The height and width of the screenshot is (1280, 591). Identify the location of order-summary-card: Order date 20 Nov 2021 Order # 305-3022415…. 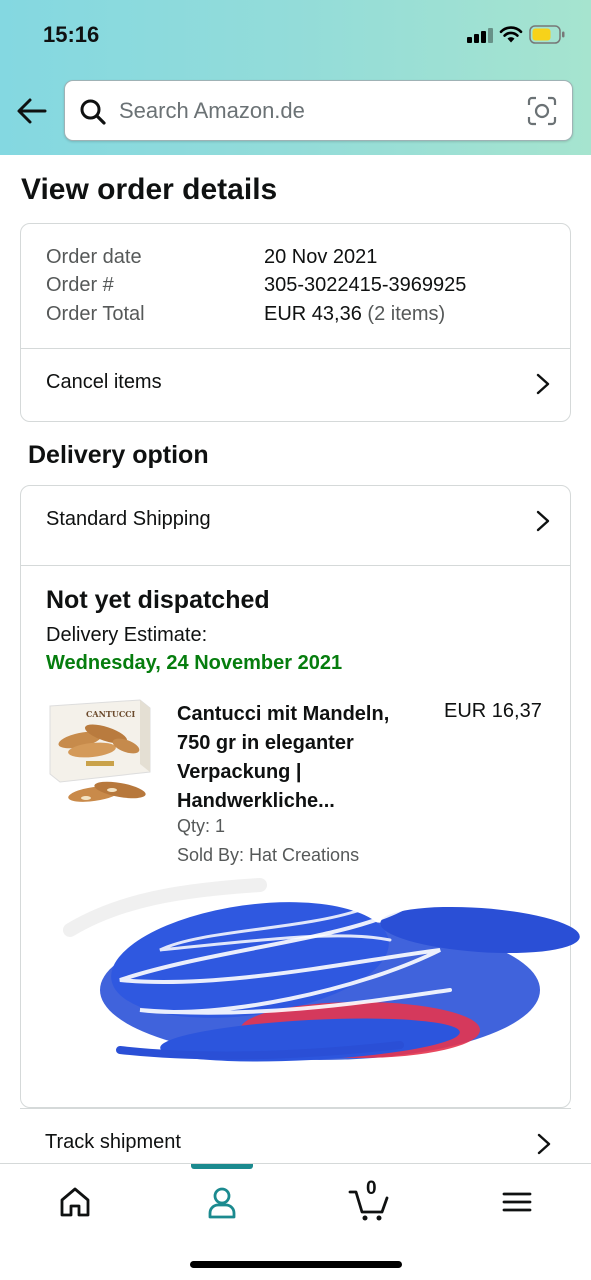
(295, 322).